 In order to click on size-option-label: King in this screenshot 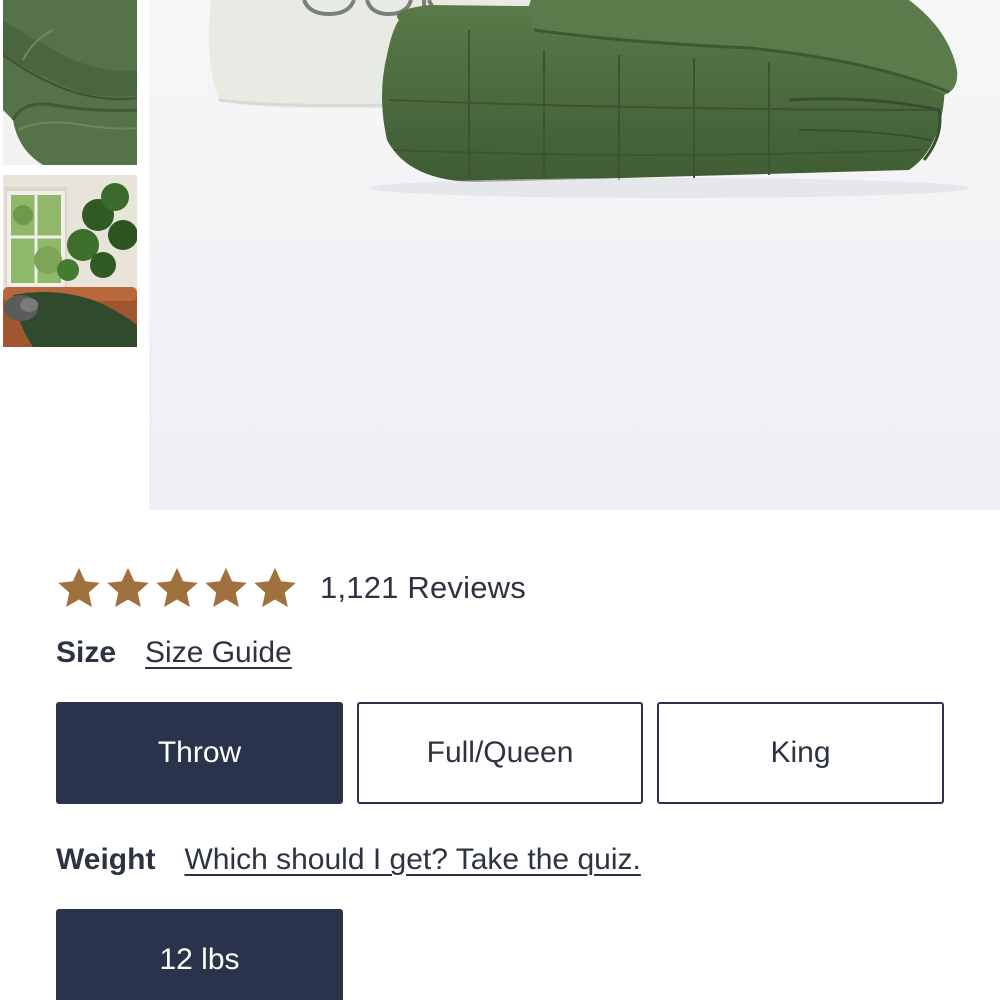, I will do `click(800, 752)`.